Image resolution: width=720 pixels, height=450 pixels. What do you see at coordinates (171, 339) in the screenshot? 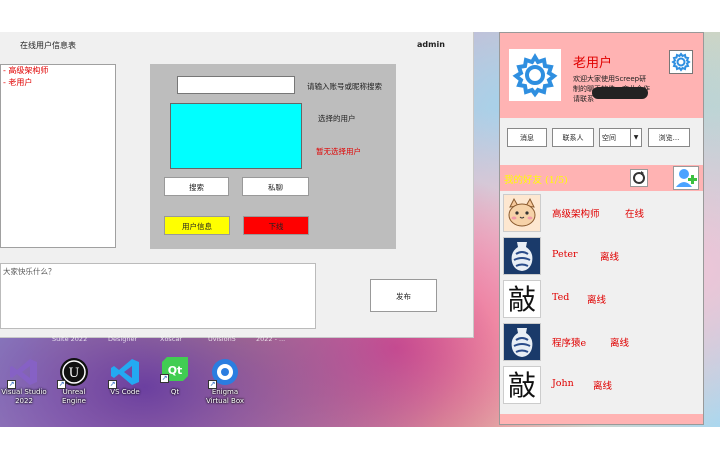
I see `desktop-label: Xoscar` at bounding box center [171, 339].